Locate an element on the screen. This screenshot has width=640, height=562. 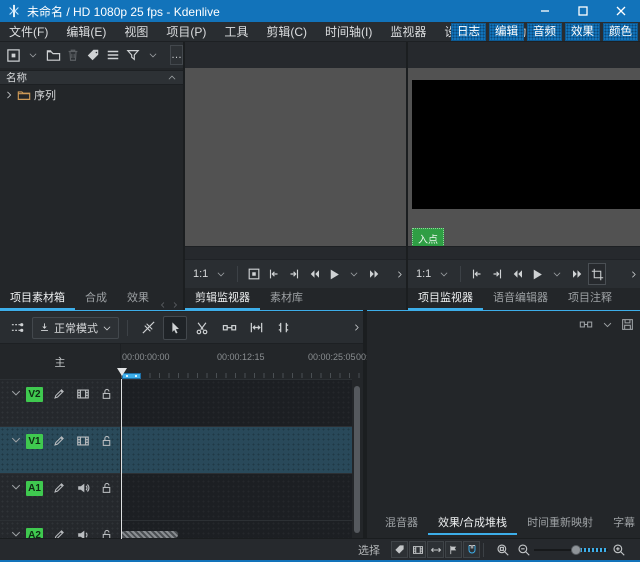
filter-button is located at coordinates (133, 55).